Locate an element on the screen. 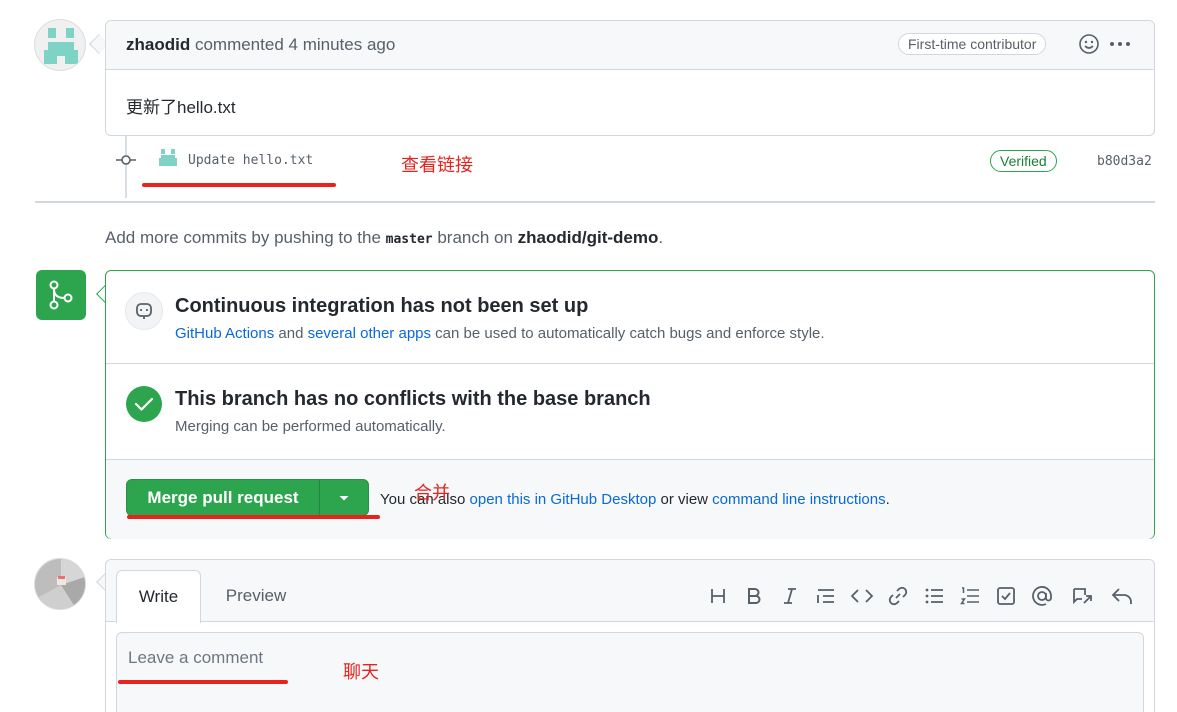  annotation-underline-commit is located at coordinates (239, 185).